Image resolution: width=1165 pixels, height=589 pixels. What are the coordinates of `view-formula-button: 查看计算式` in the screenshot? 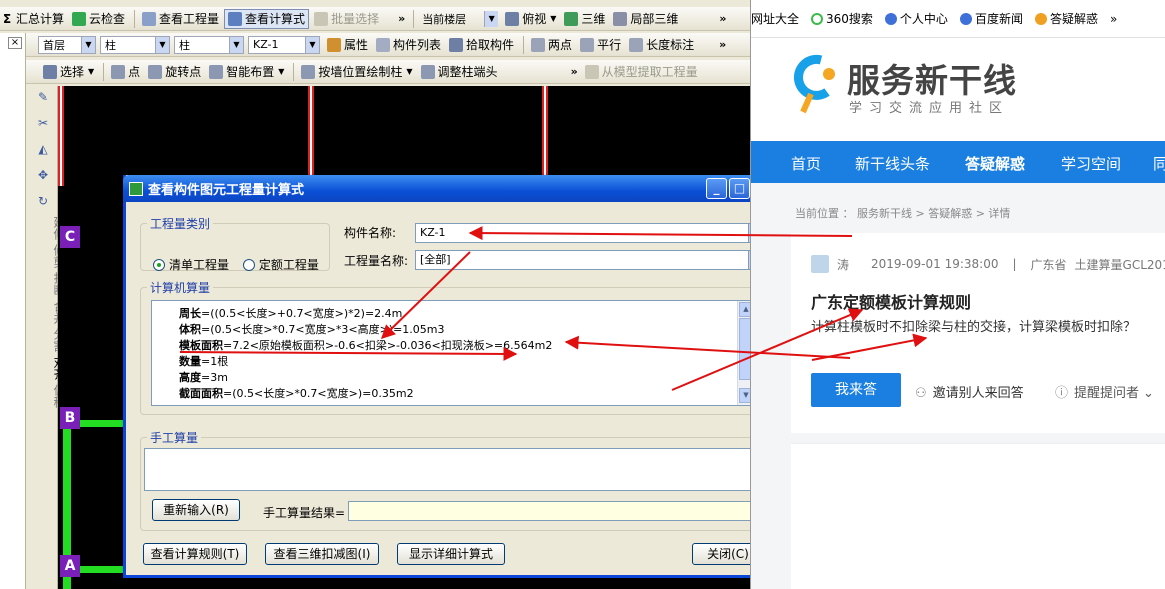 It's located at (267, 18).